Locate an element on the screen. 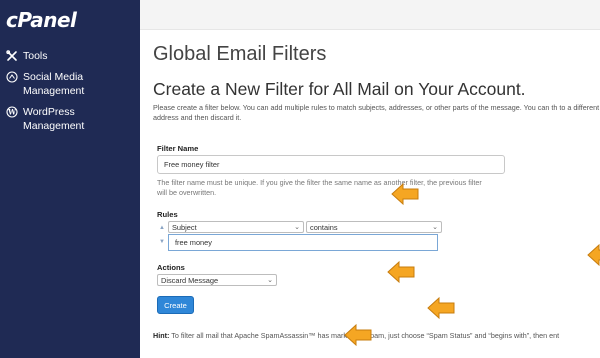 The width and height of the screenshot is (600, 358). move-rule-down-icon: ▼ is located at coordinates (162, 242).